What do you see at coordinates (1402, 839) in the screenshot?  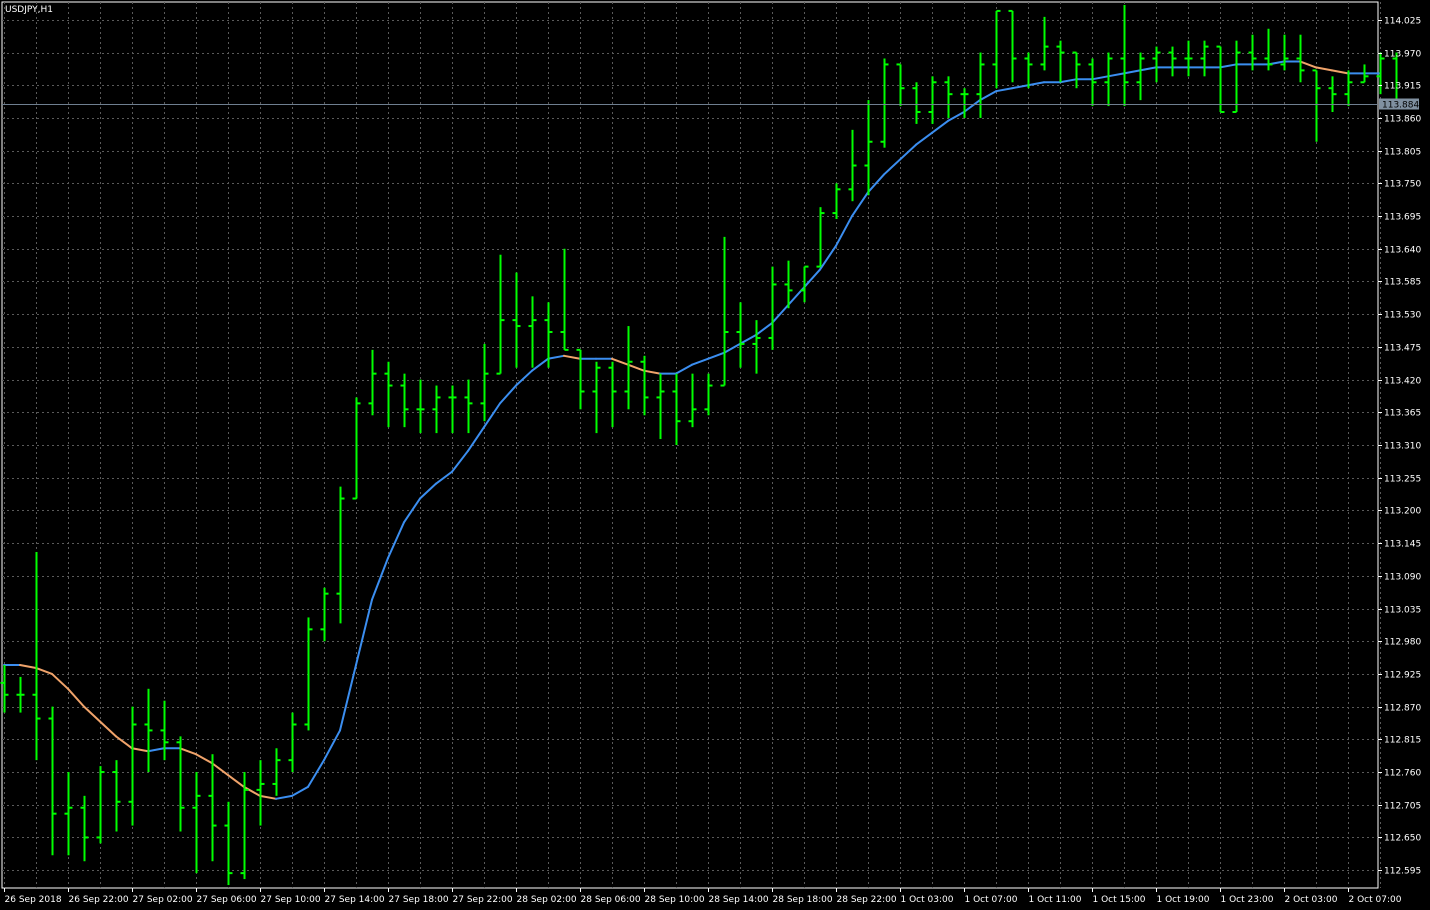 I see `y-tick-label: 112.650` at bounding box center [1402, 839].